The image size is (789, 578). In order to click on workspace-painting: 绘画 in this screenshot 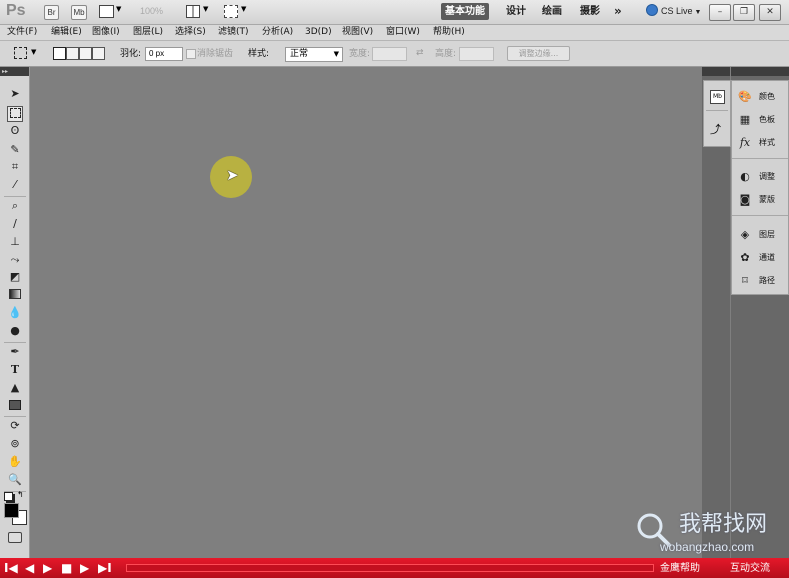, I will do `click(552, 11)`.